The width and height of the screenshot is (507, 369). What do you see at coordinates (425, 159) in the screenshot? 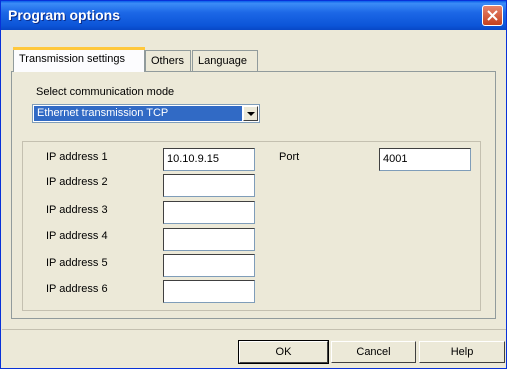
I see `port-field: 4001` at bounding box center [425, 159].